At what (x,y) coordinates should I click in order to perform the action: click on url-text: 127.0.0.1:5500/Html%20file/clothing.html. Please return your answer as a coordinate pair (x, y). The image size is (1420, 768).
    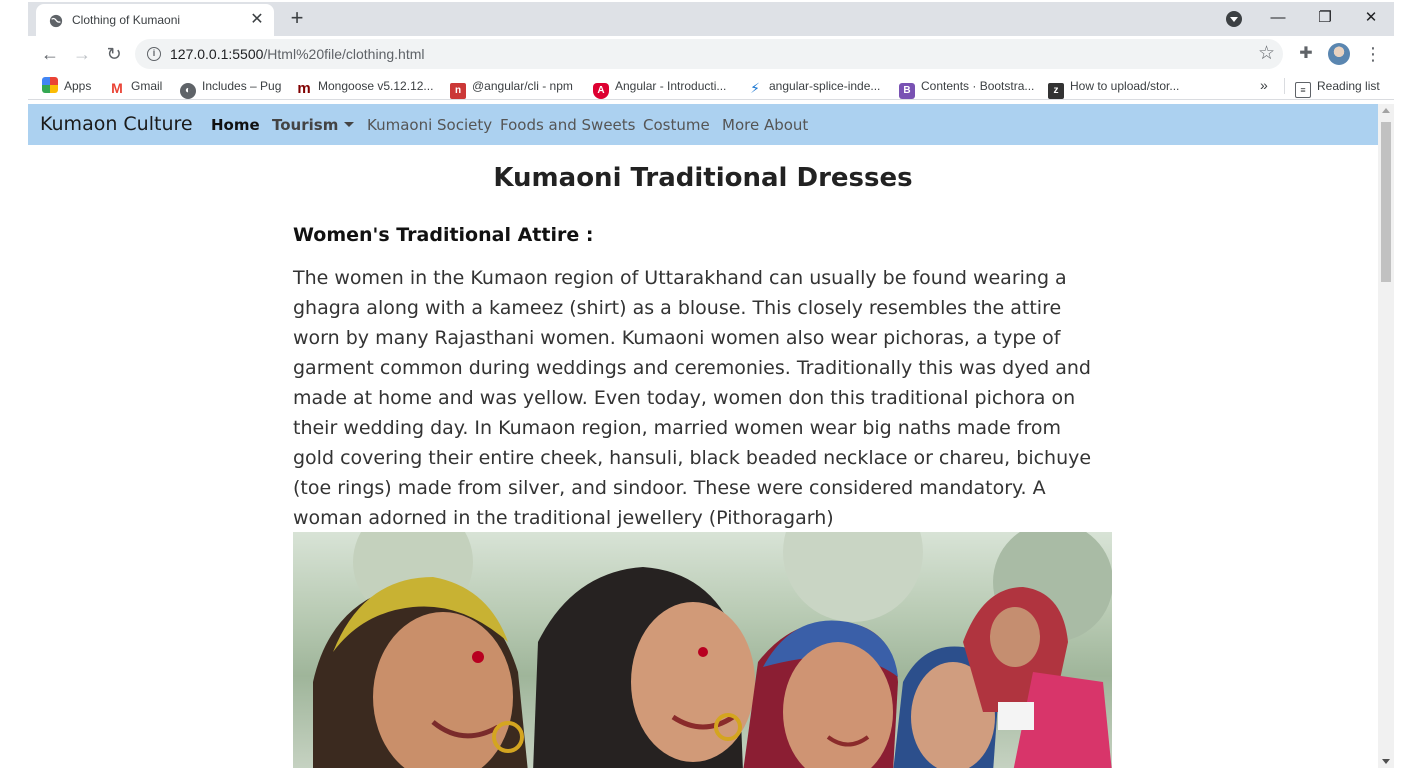
    Looking at the image, I should click on (297, 54).